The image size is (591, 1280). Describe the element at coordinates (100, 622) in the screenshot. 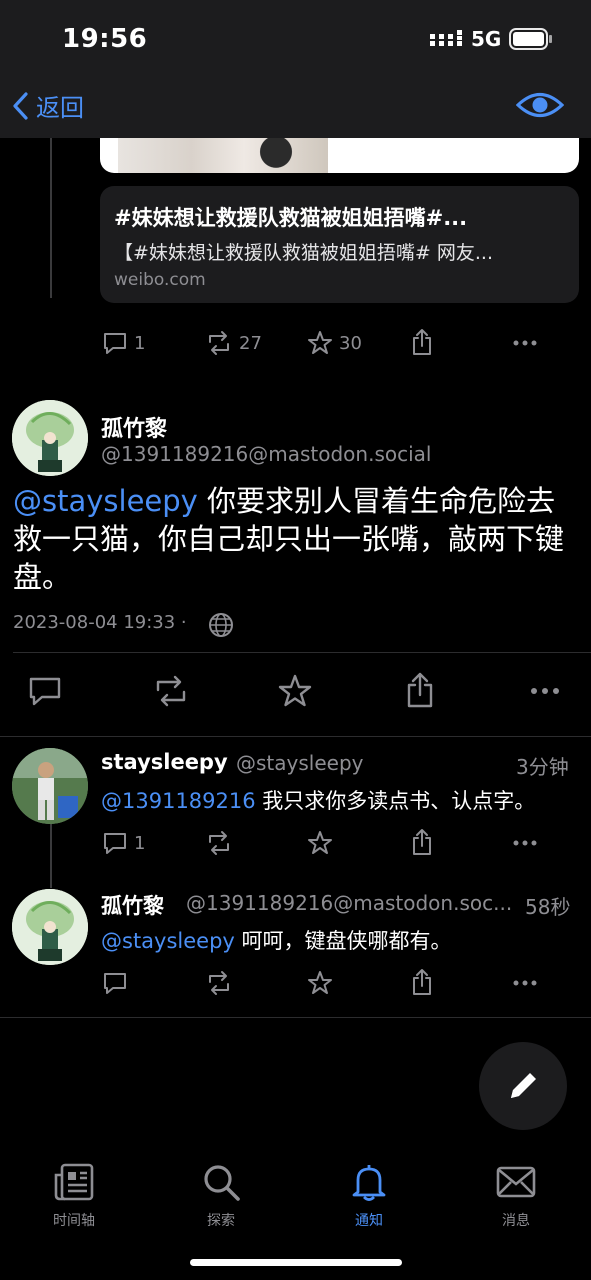

I see `post-date: 2023-08-04 19:33 ·` at that location.